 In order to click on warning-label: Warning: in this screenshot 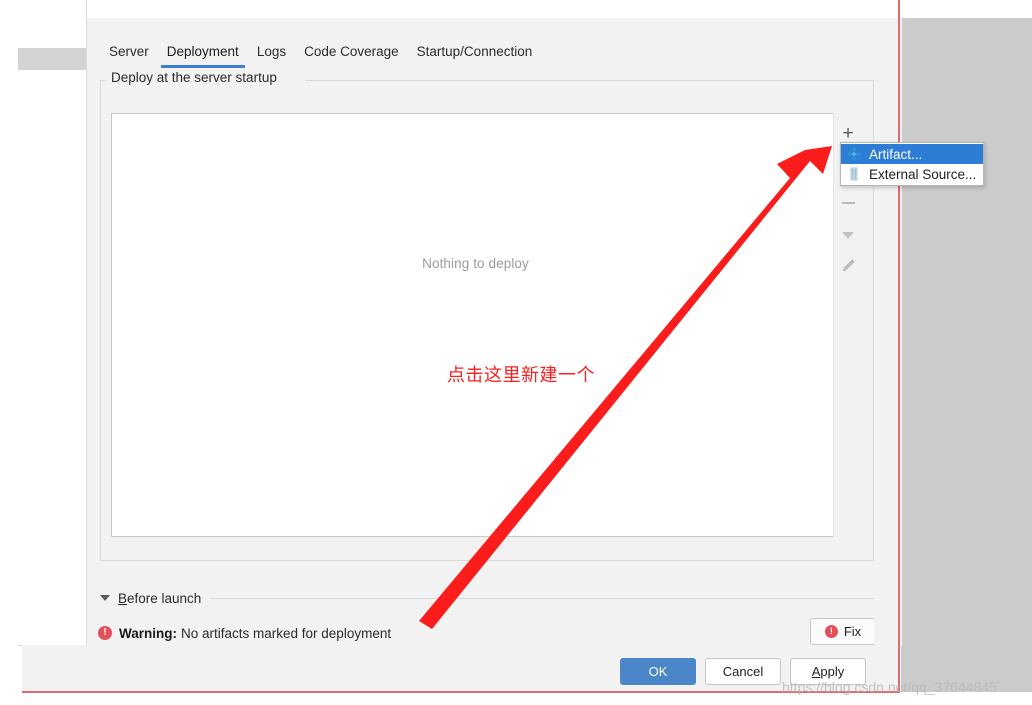, I will do `click(148, 633)`.